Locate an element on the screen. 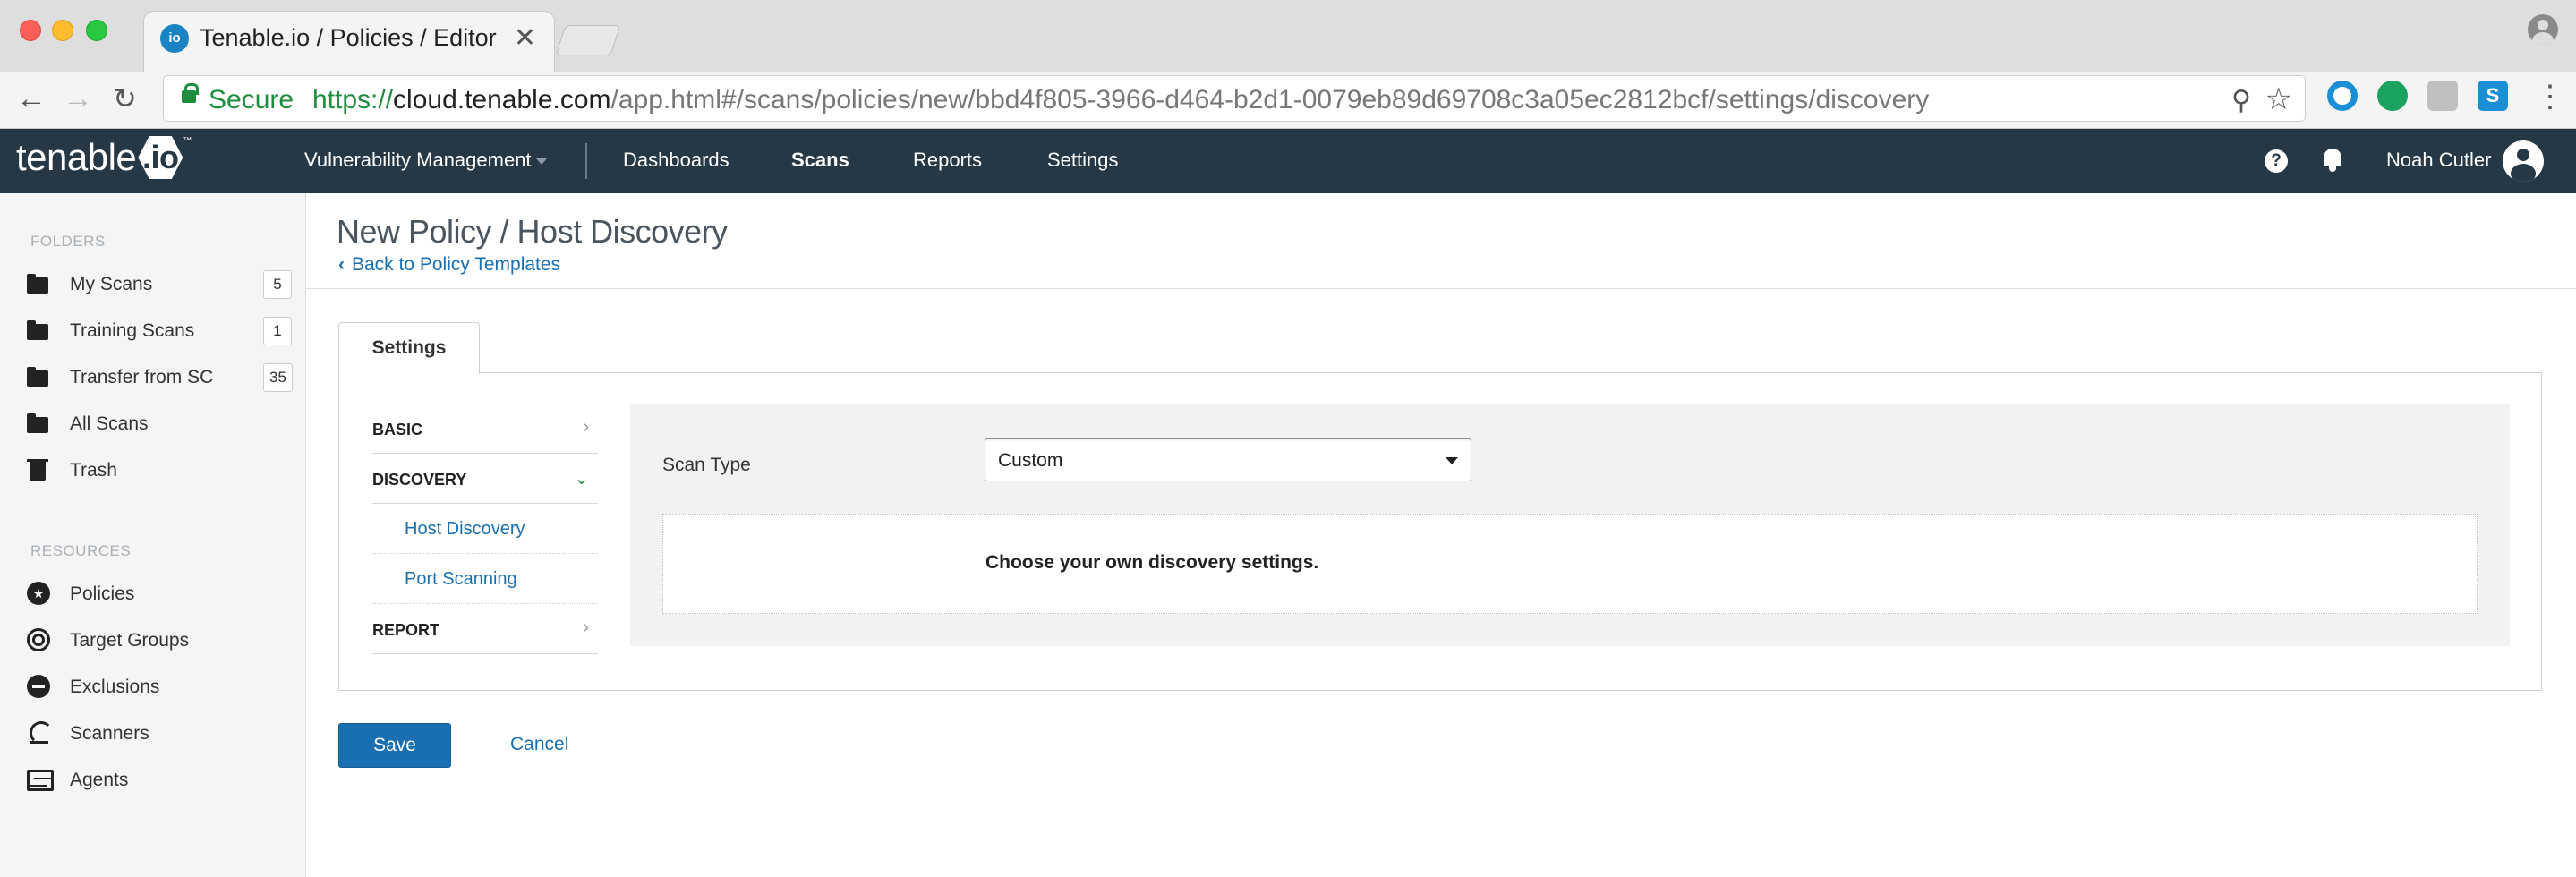  settings-nav-label: REPORT is located at coordinates (406, 630).